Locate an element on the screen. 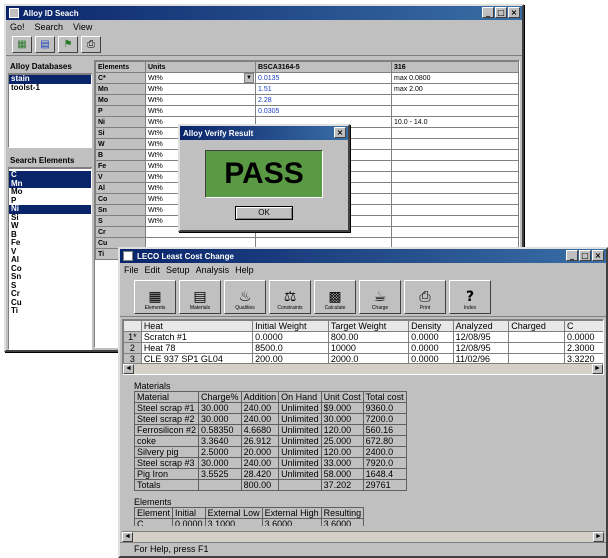  leco-menu-bar: File Edit Setup Analysis Help is located at coordinates (363, 270).